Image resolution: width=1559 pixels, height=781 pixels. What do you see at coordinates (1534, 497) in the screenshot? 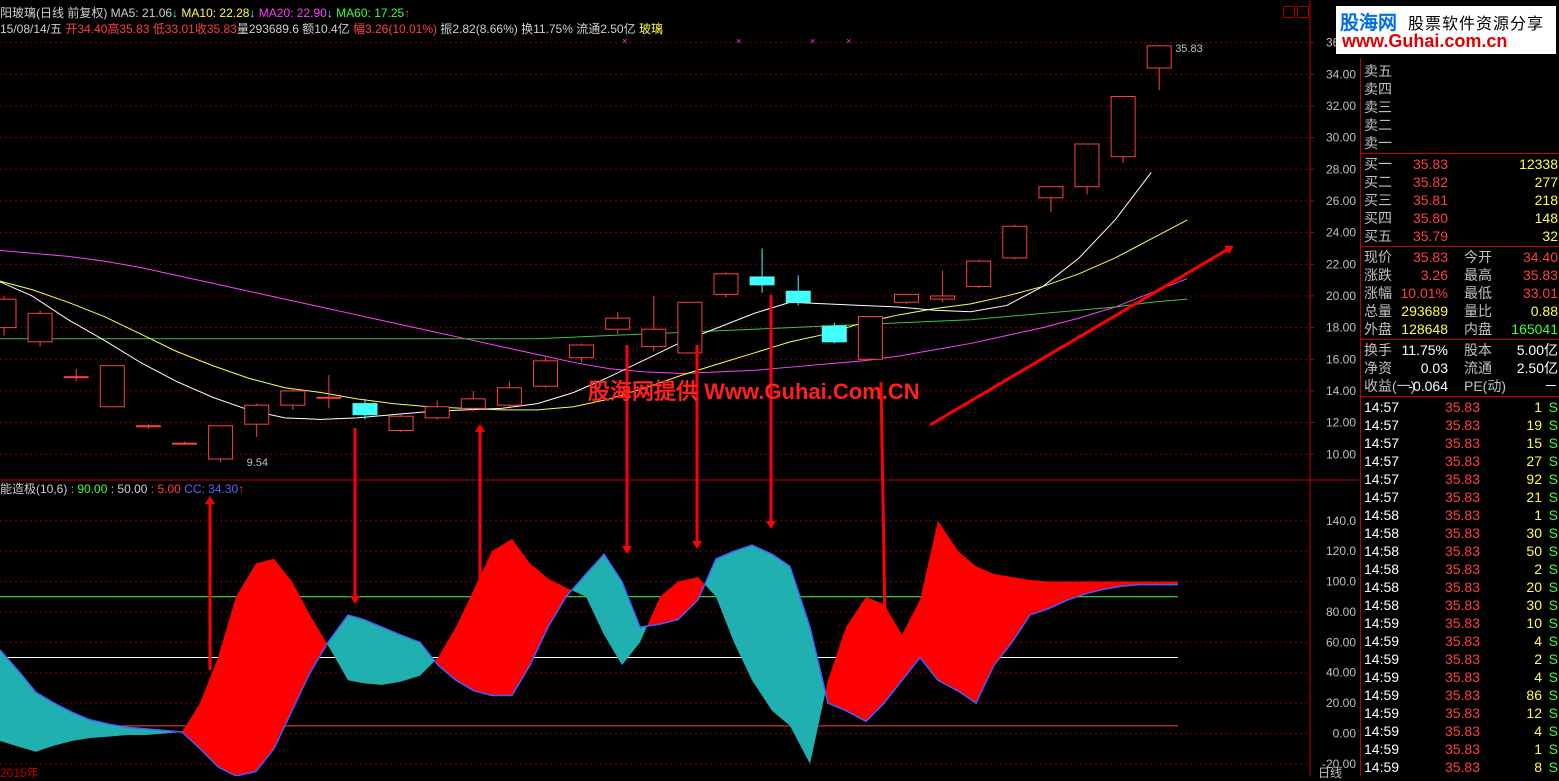
I see `tick-volume: 21` at bounding box center [1534, 497].